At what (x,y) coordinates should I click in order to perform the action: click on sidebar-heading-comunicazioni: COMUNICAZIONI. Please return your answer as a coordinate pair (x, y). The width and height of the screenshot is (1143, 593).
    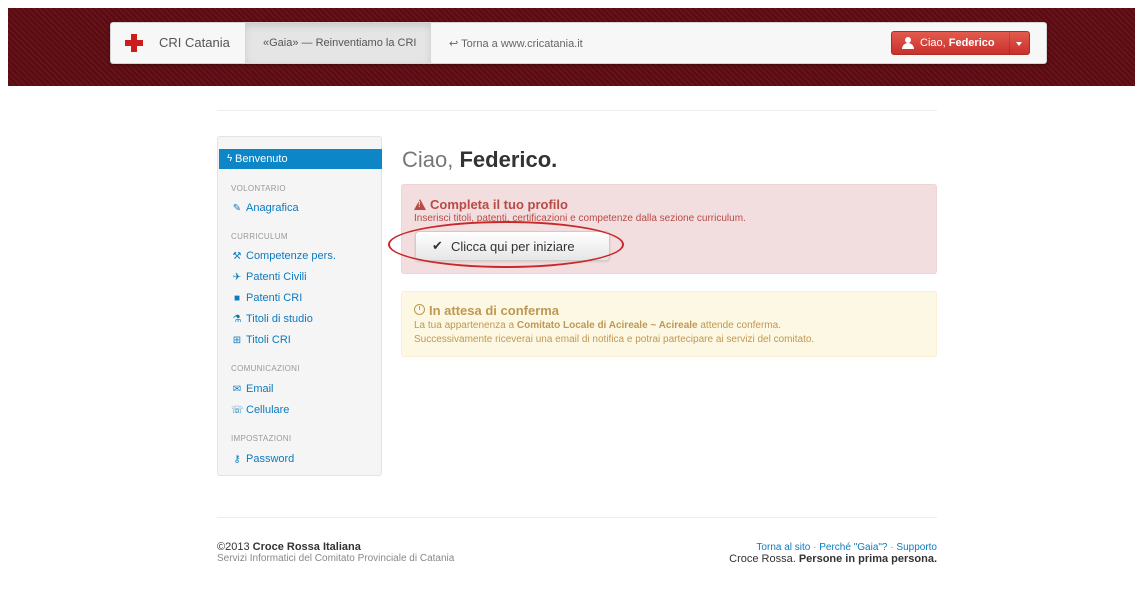
    Looking at the image, I should click on (265, 368).